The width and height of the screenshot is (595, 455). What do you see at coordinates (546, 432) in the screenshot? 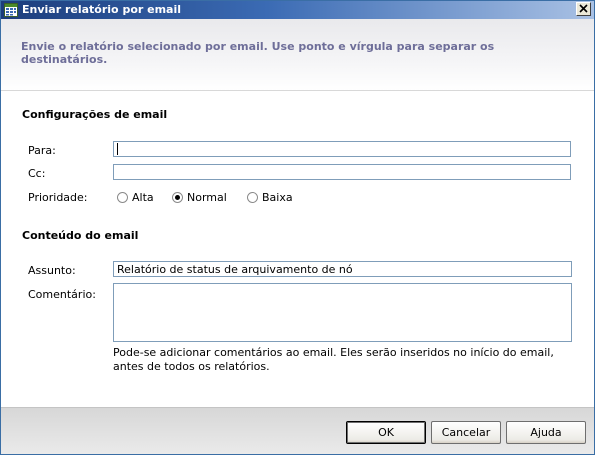
I see `help-button: Ajuda` at bounding box center [546, 432].